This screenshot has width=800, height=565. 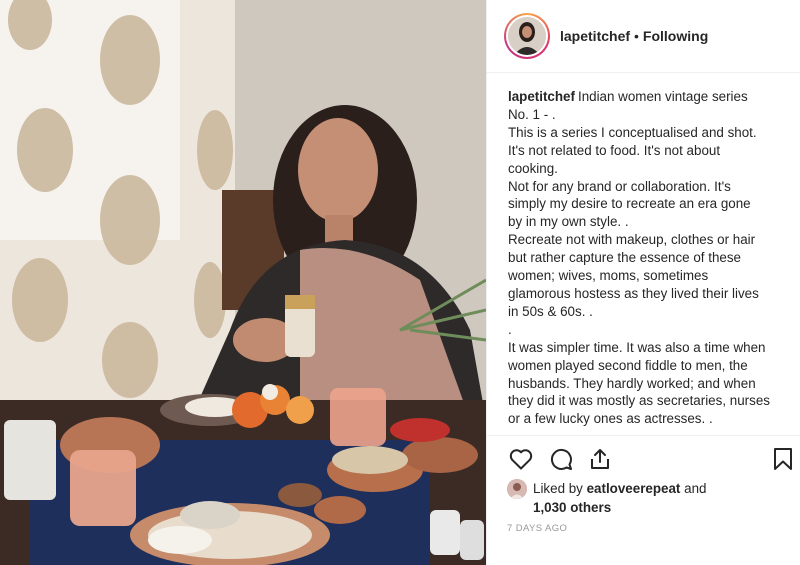 What do you see at coordinates (595, 36) in the screenshot?
I see `header-username: lapetitchef` at bounding box center [595, 36].